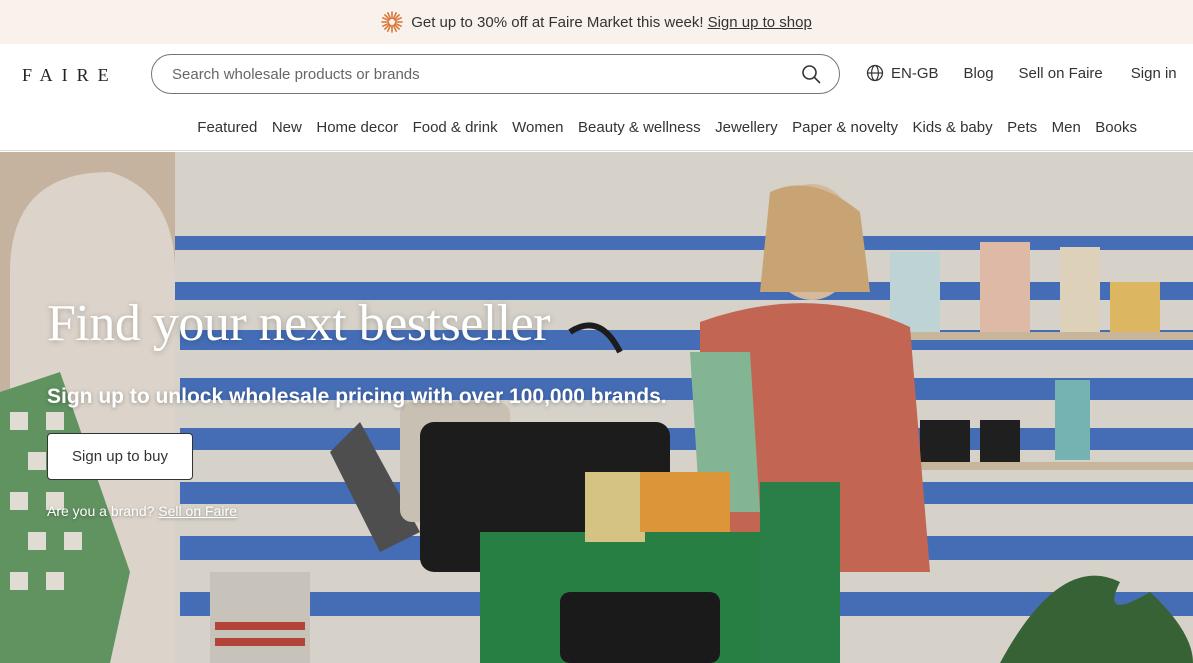 This screenshot has height=663, width=1193. Describe the element at coordinates (227, 127) in the screenshot. I see `category-featured: Featured` at that location.